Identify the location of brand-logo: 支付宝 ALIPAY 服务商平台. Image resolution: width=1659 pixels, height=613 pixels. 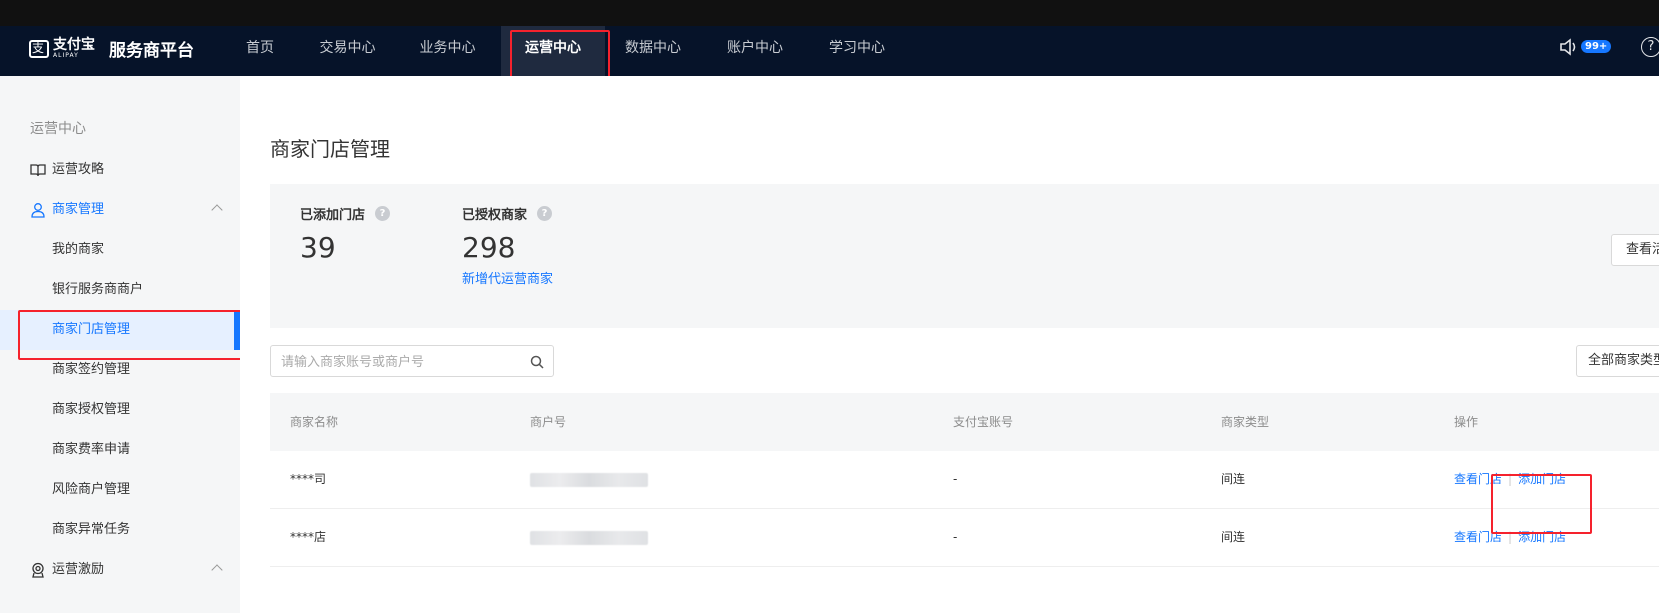
(111, 48).